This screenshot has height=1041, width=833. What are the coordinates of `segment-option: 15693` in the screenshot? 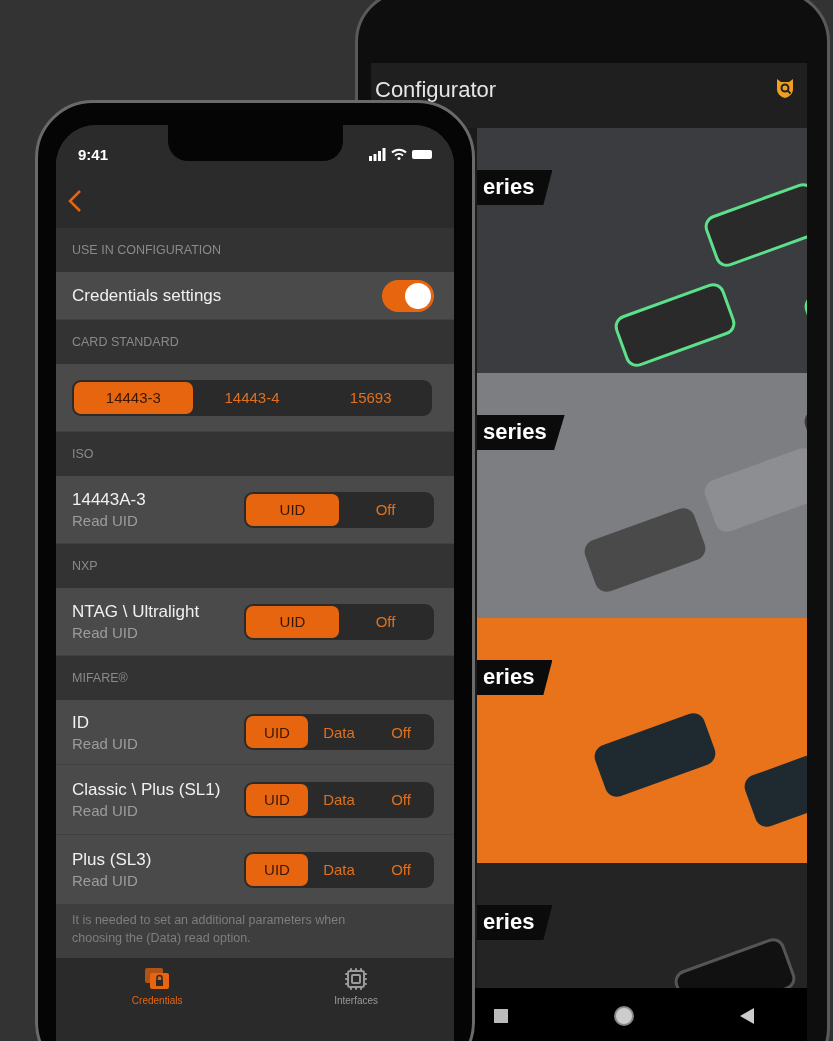 It's located at (370, 397).